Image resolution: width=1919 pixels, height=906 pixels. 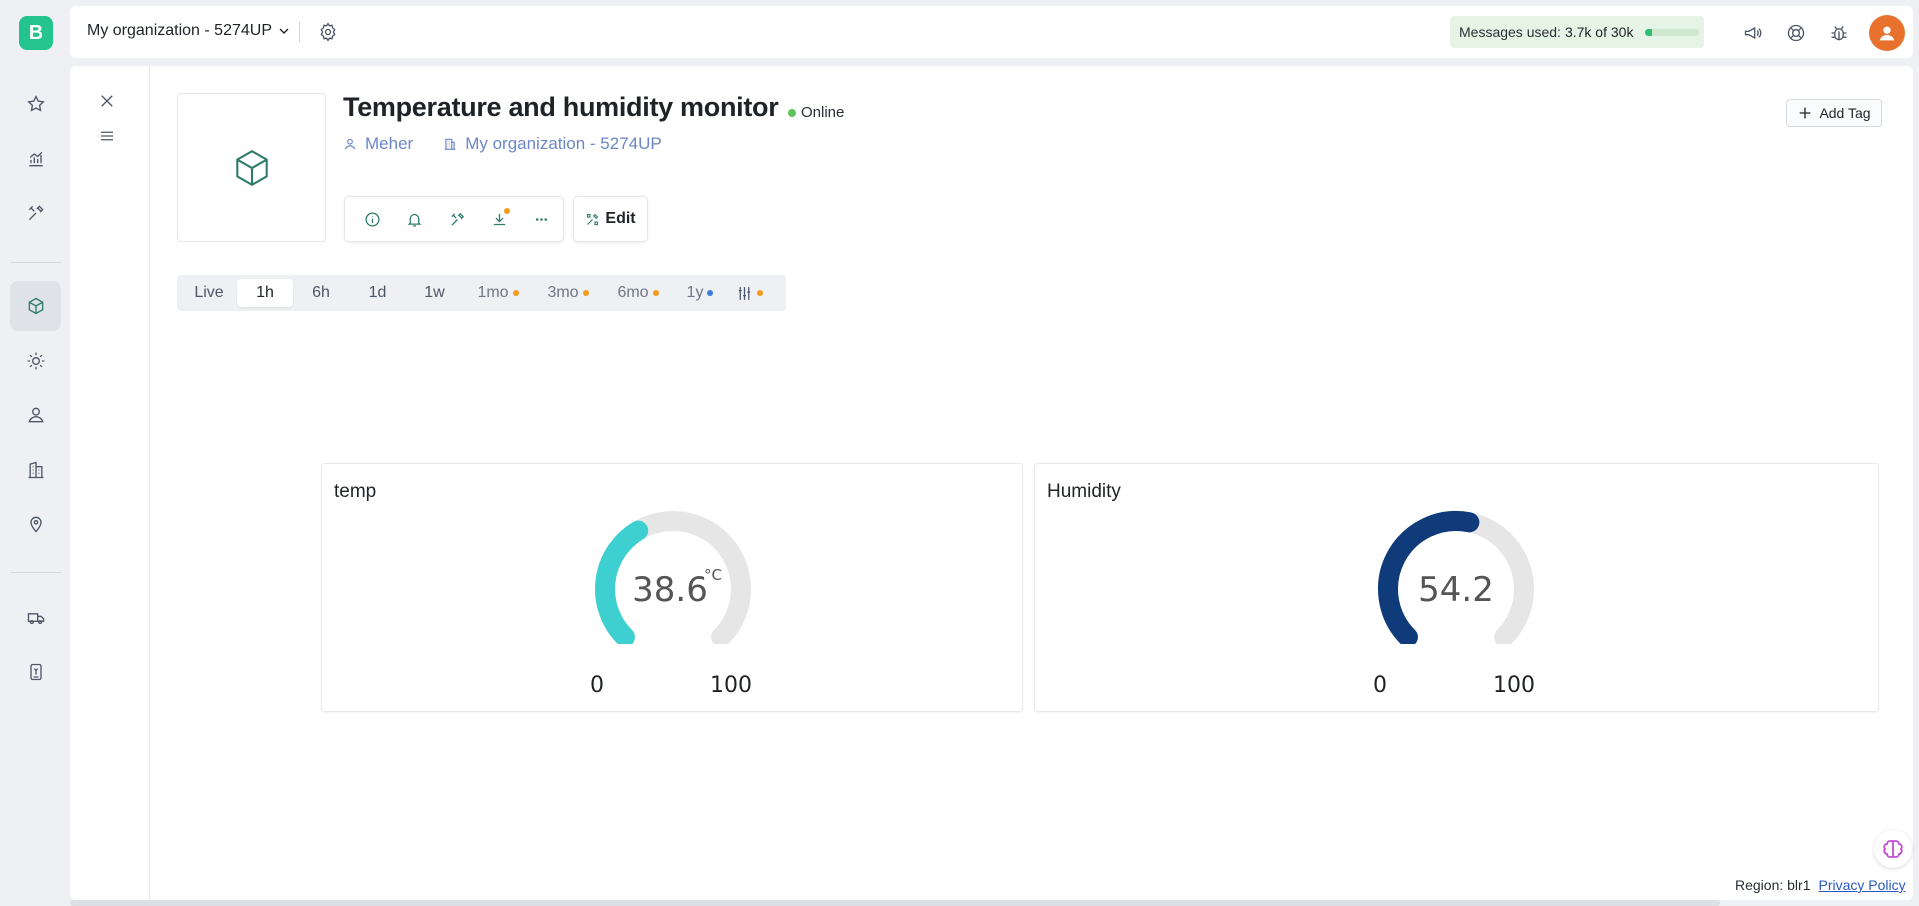 I want to click on close-icon, so click(x=107, y=101).